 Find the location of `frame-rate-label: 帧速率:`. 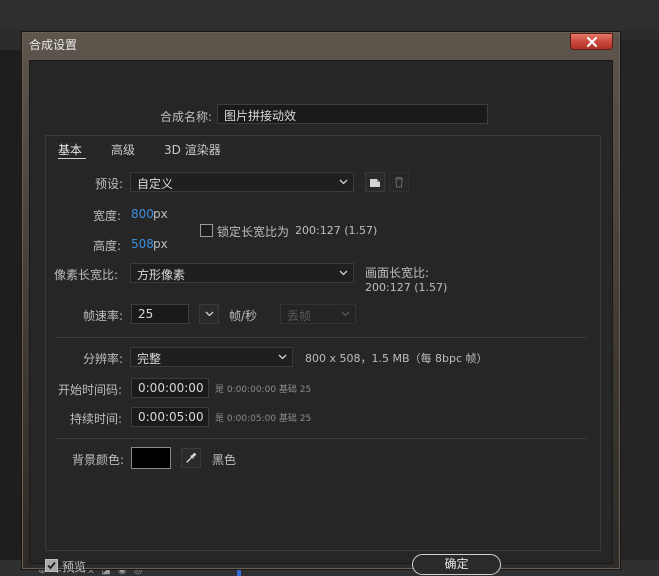

frame-rate-label: 帧速率: is located at coordinates (103, 316).